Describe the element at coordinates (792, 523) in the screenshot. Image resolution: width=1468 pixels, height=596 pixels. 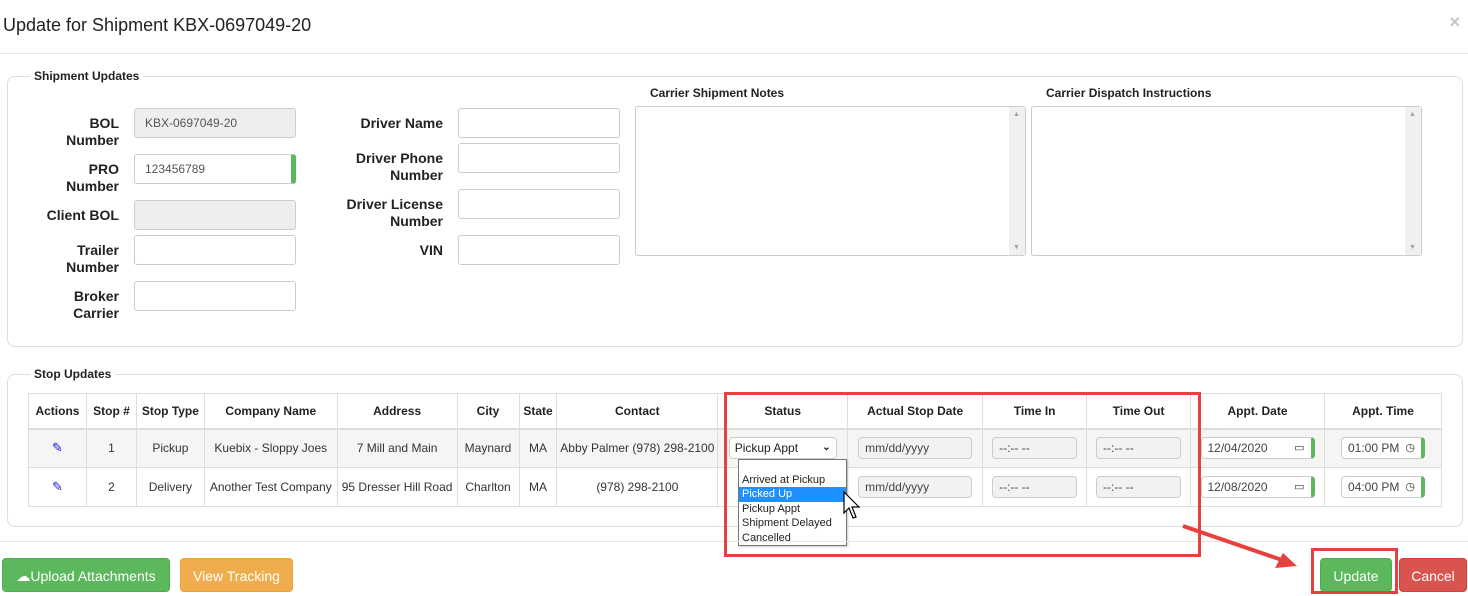
I see `status-option-shipment-delayed: Shipment Delayed` at that location.